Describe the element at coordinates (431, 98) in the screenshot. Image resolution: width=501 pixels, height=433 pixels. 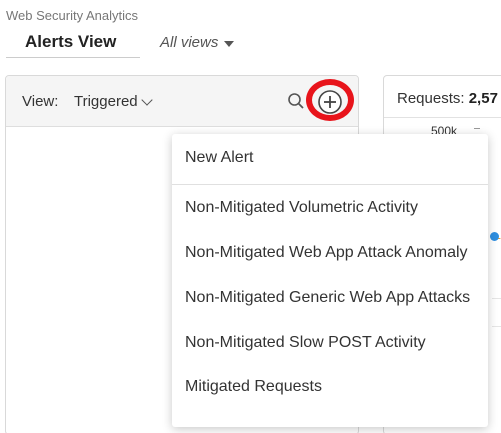
I see `requests-title: Requests:` at that location.